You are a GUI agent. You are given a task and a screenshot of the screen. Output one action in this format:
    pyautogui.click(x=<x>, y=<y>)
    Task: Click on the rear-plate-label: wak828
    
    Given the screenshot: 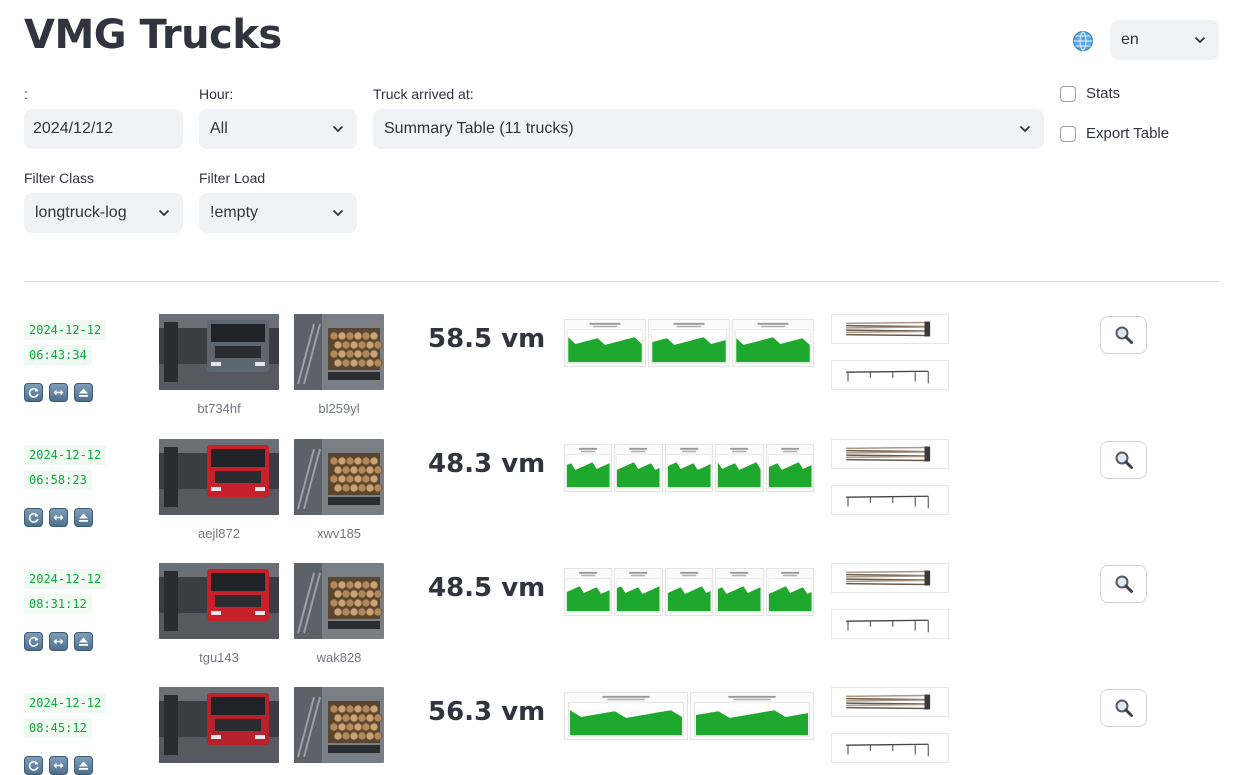 What is the action you would take?
    pyautogui.click(x=339, y=657)
    